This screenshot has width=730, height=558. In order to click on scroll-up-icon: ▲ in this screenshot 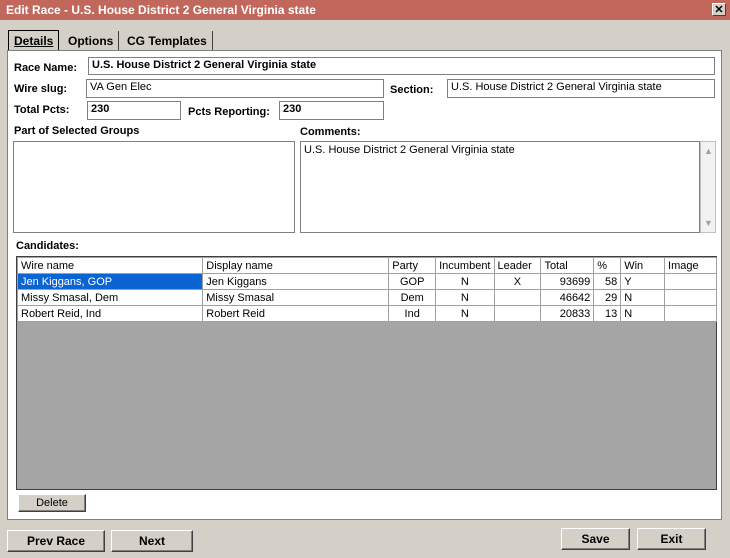, I will do `click(708, 151)`.